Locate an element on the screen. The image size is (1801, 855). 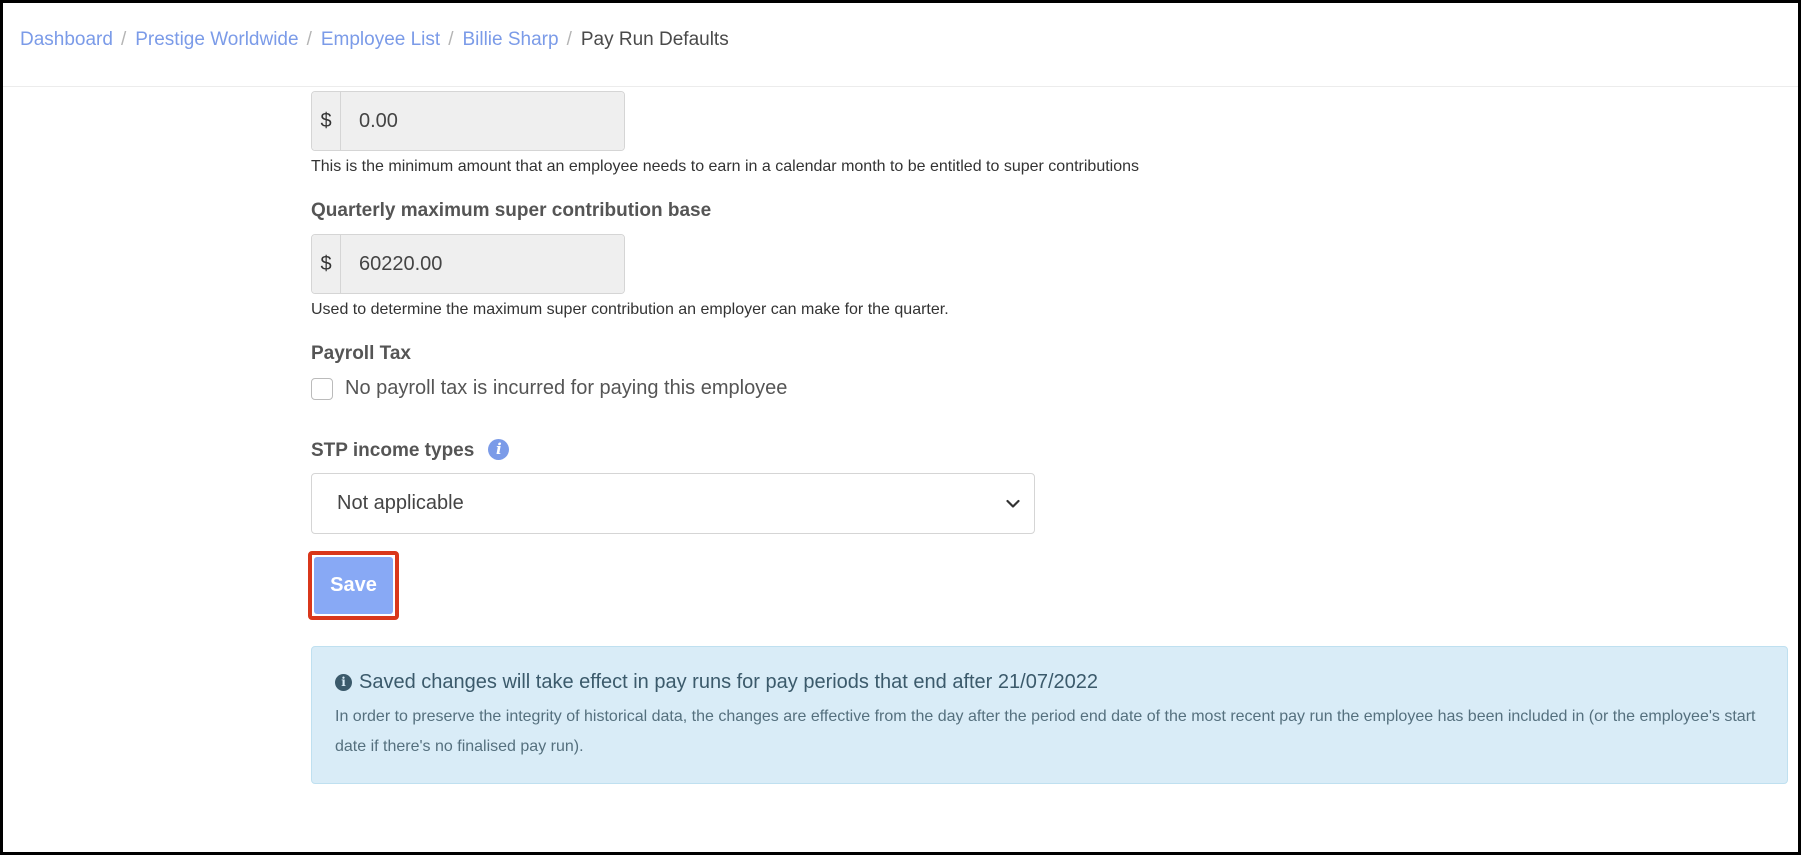
quarterly-max-input-group: $ is located at coordinates (468, 264).